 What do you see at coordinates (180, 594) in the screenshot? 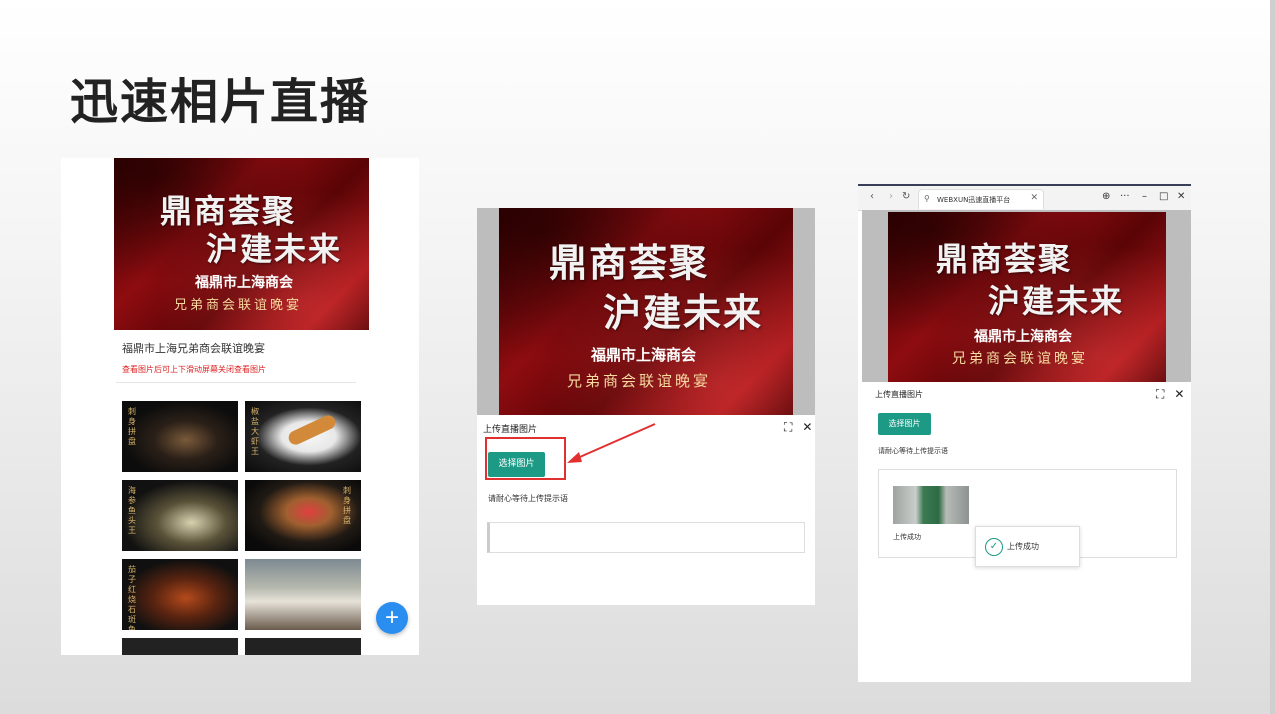
I see `photo-thumb-braised-pot: 茄子红烧石斑鱼` at bounding box center [180, 594].